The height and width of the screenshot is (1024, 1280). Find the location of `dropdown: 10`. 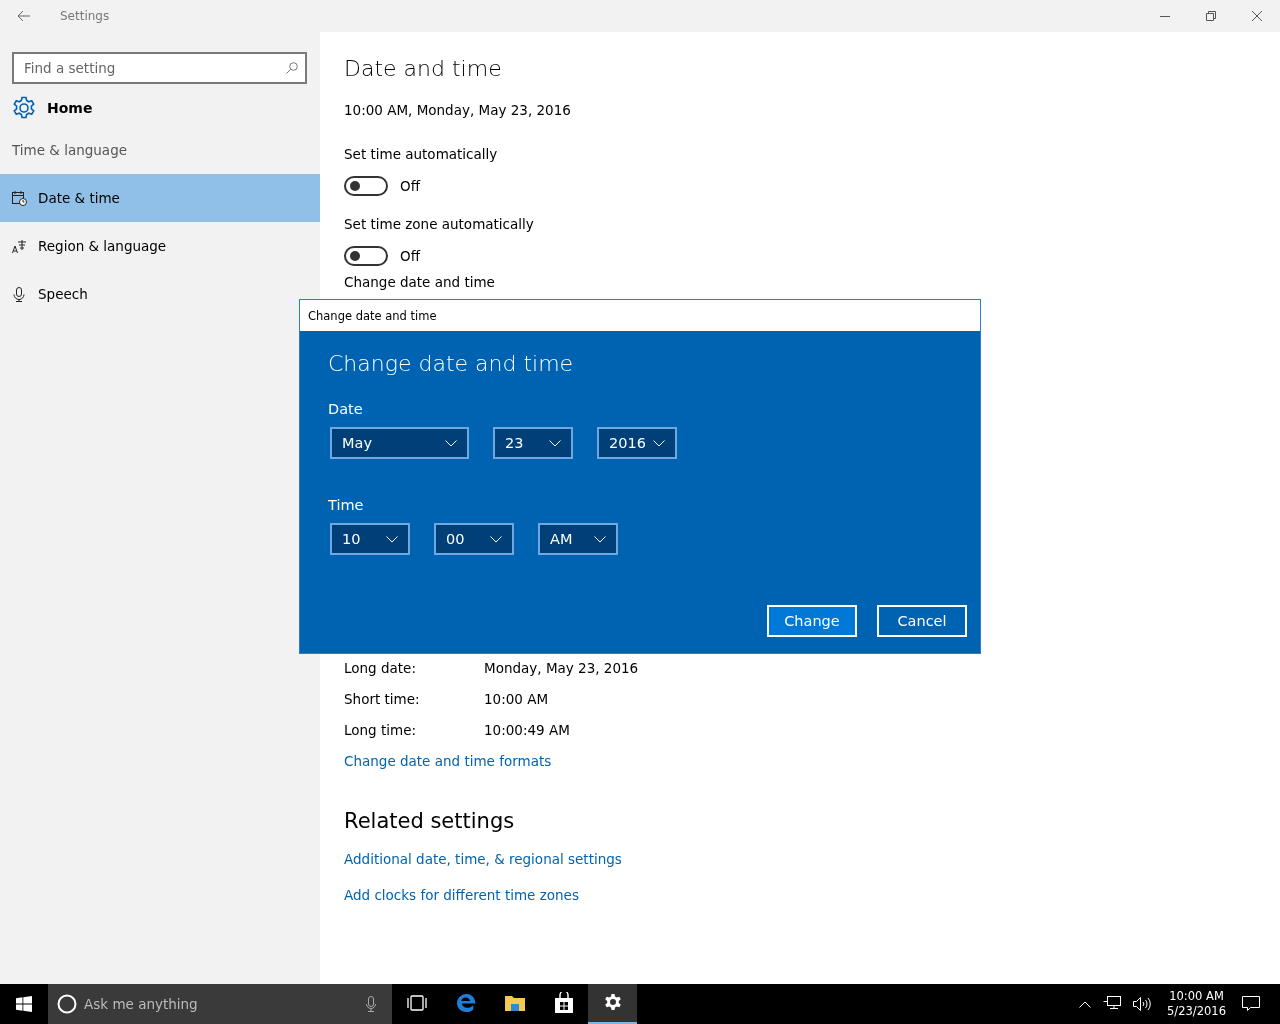

dropdown: 10 is located at coordinates (370, 539).